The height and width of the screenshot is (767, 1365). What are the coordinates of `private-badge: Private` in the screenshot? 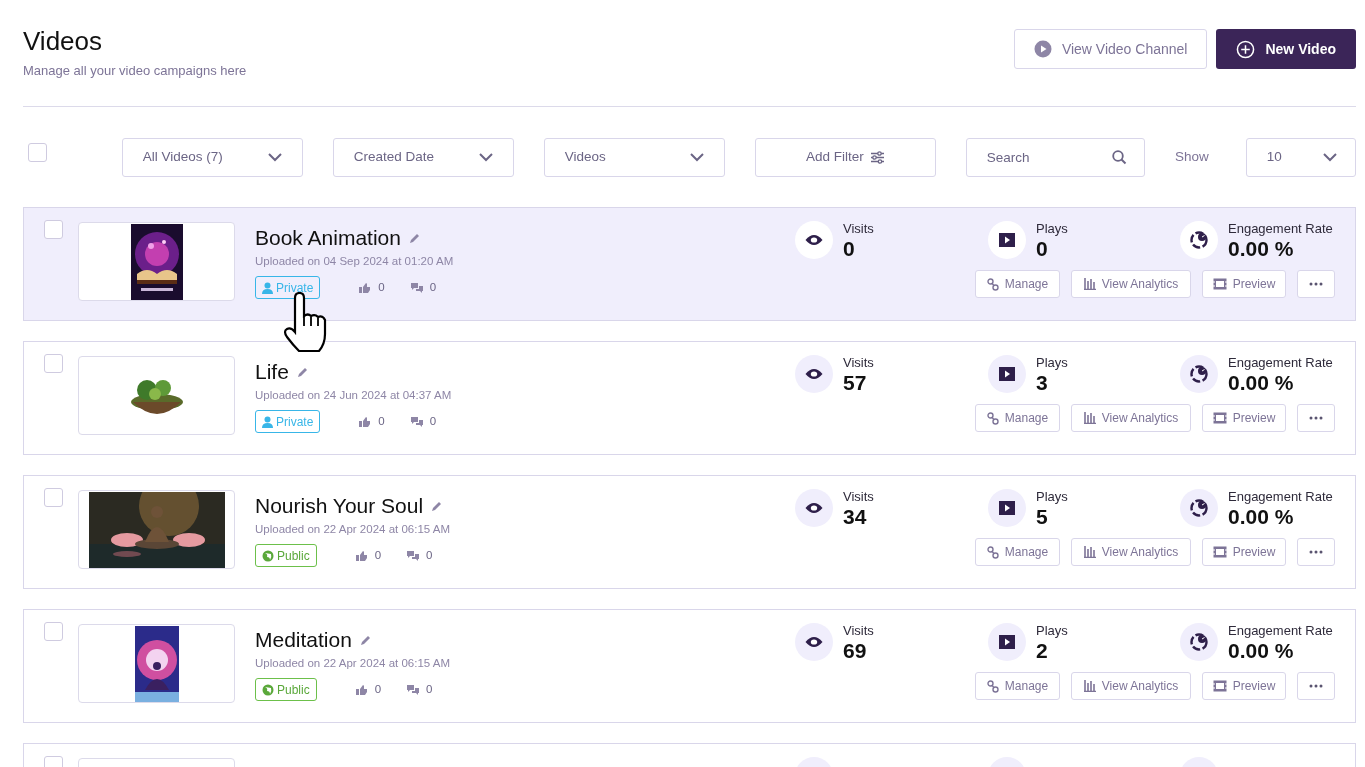 It's located at (288, 422).